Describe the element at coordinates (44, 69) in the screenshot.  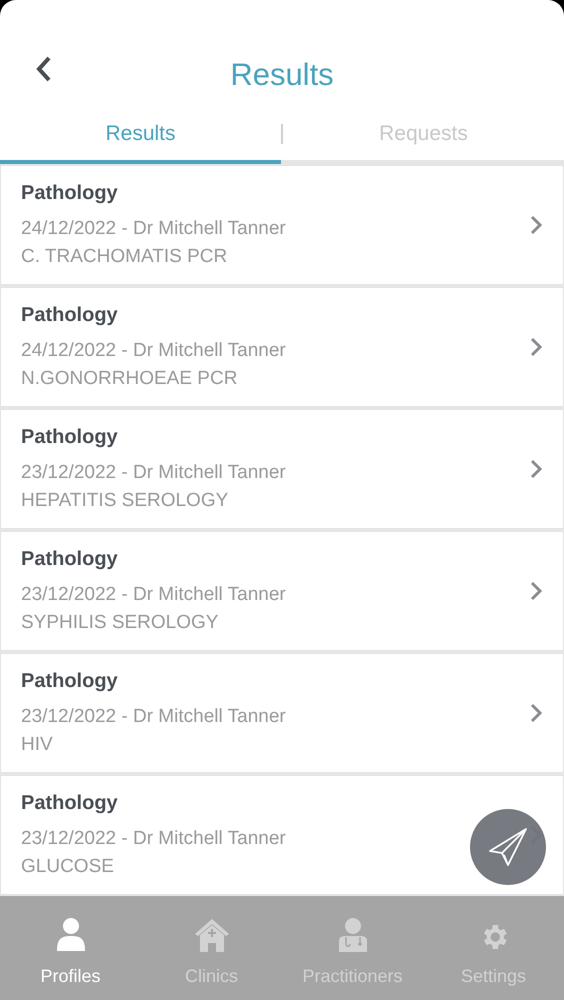
I see `back-icon` at that location.